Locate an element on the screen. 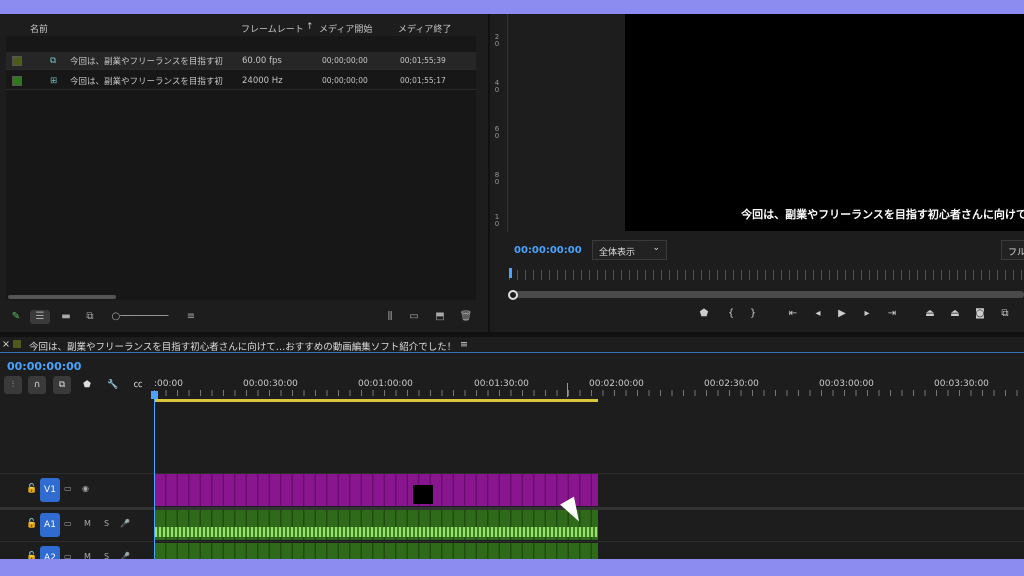 Image resolution: width=1024 pixels, height=576 pixels. nest-icon: ⫶ is located at coordinates (13, 385).